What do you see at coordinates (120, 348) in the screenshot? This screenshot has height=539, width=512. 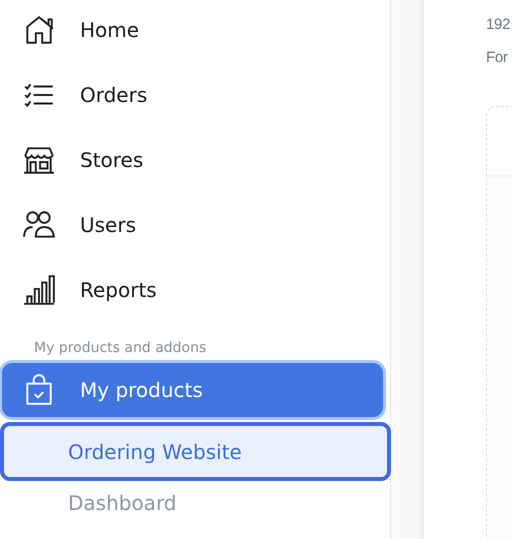 I see `section-label: My products and addons` at bounding box center [120, 348].